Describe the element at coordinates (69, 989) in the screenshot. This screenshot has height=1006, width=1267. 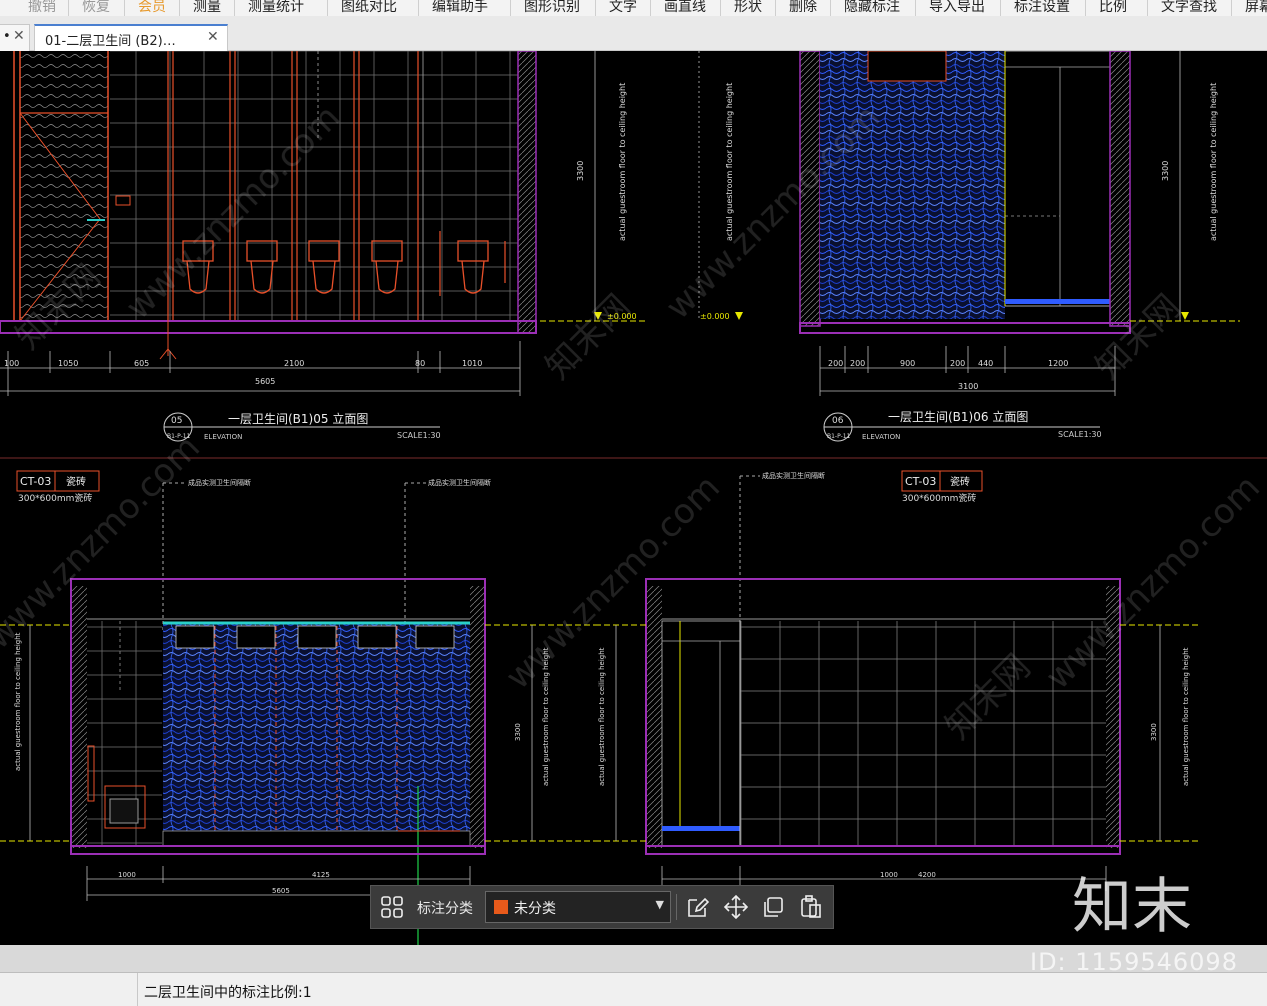
I see `status-cell` at that location.